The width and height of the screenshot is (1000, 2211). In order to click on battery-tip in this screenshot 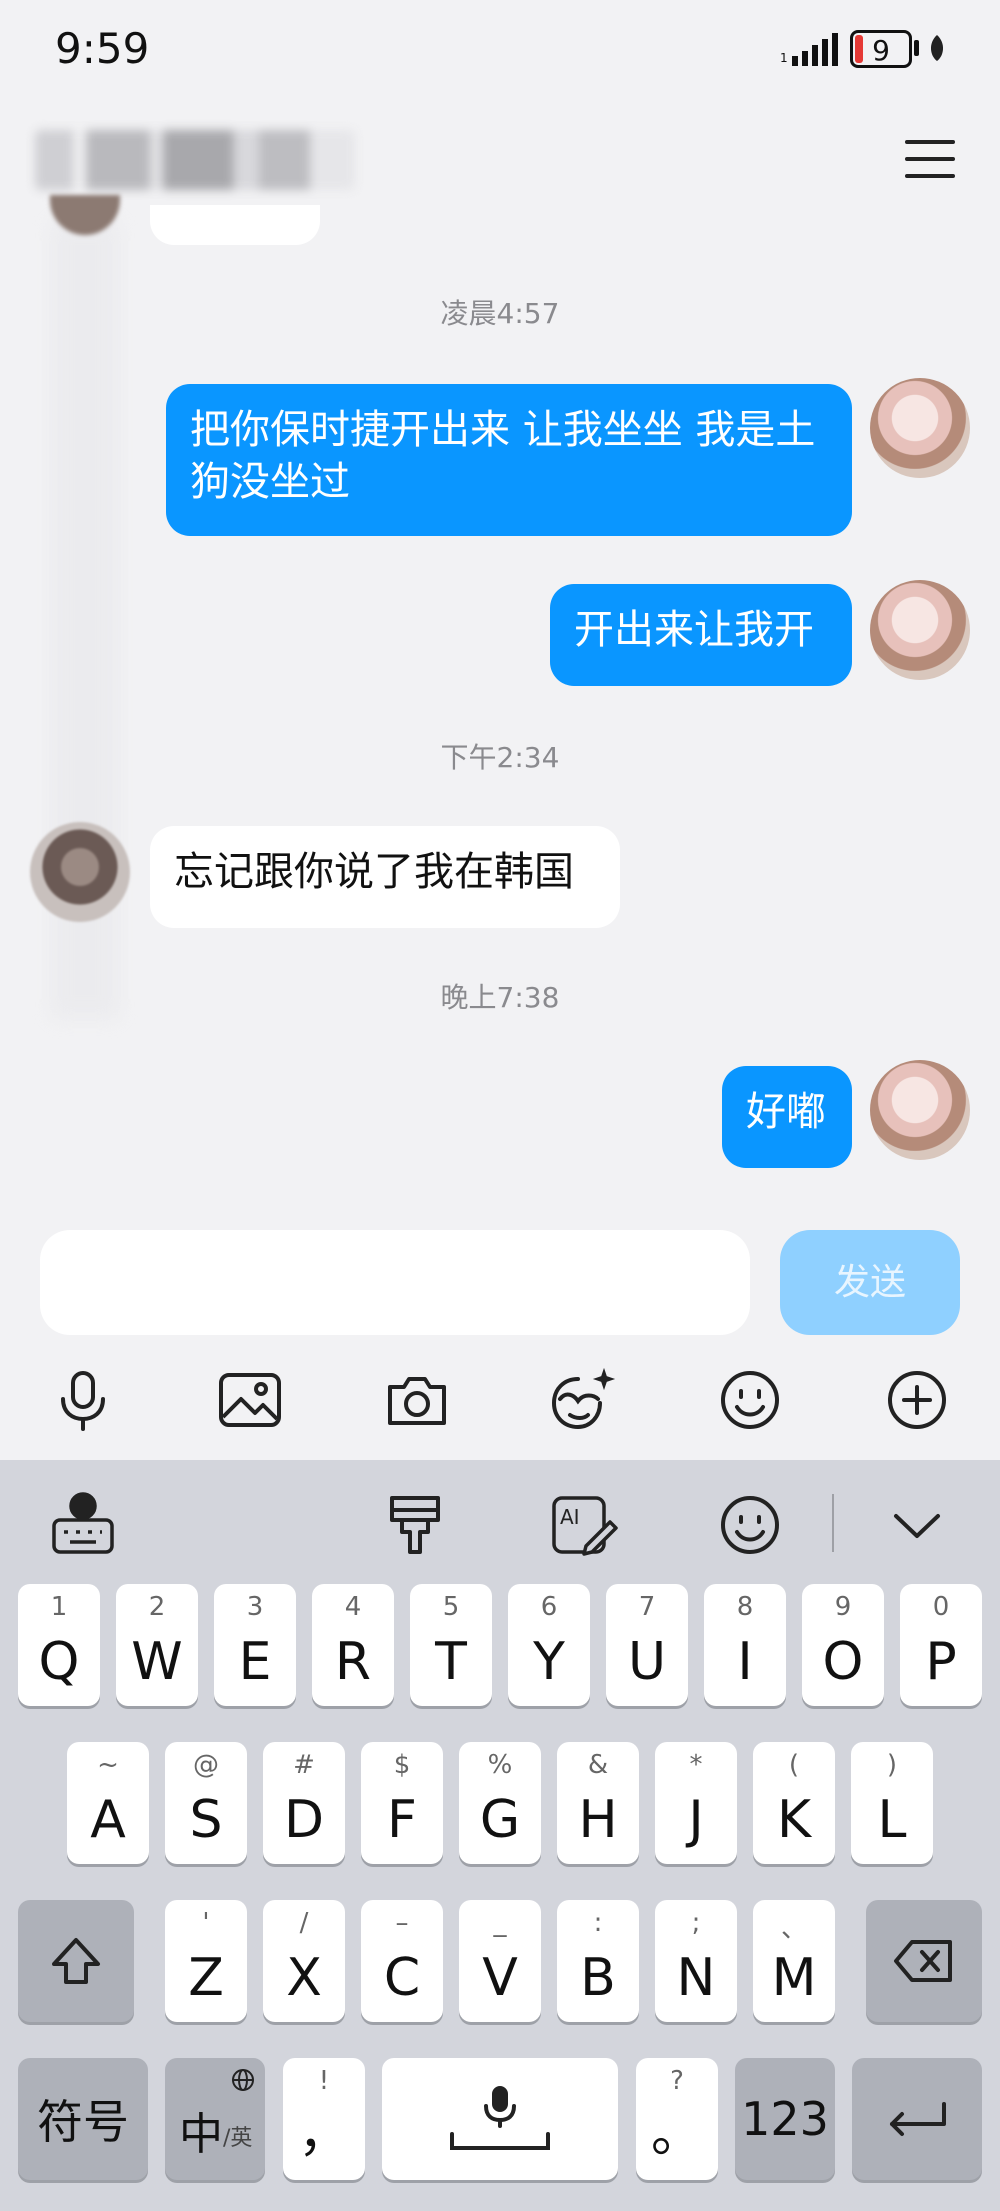, I will do `click(916, 48)`.